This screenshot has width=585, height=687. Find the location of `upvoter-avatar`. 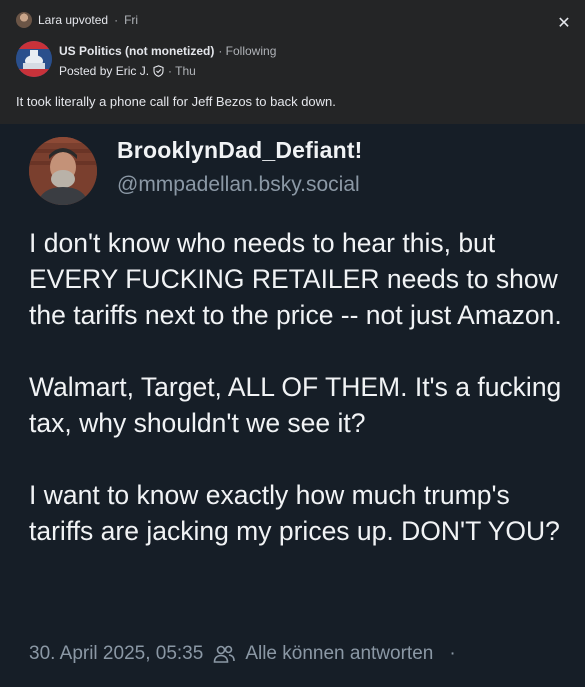

upvoter-avatar is located at coordinates (24, 20).